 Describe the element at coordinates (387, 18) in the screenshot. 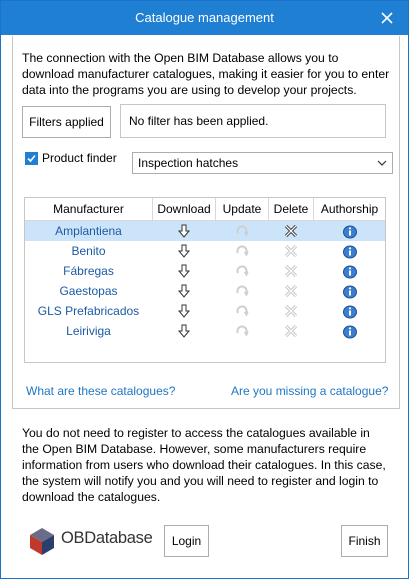

I see `close-icon` at that location.